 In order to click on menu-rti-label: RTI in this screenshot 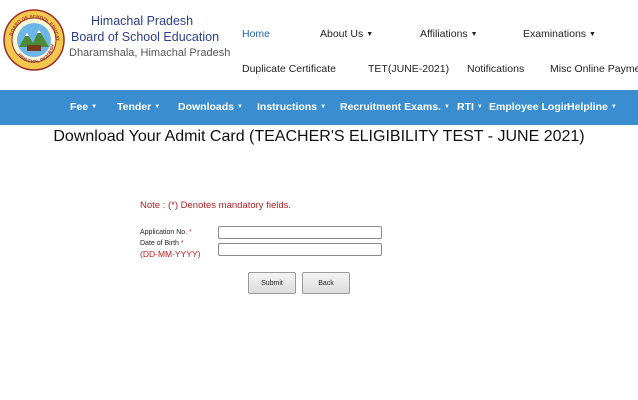, I will do `click(465, 107)`.